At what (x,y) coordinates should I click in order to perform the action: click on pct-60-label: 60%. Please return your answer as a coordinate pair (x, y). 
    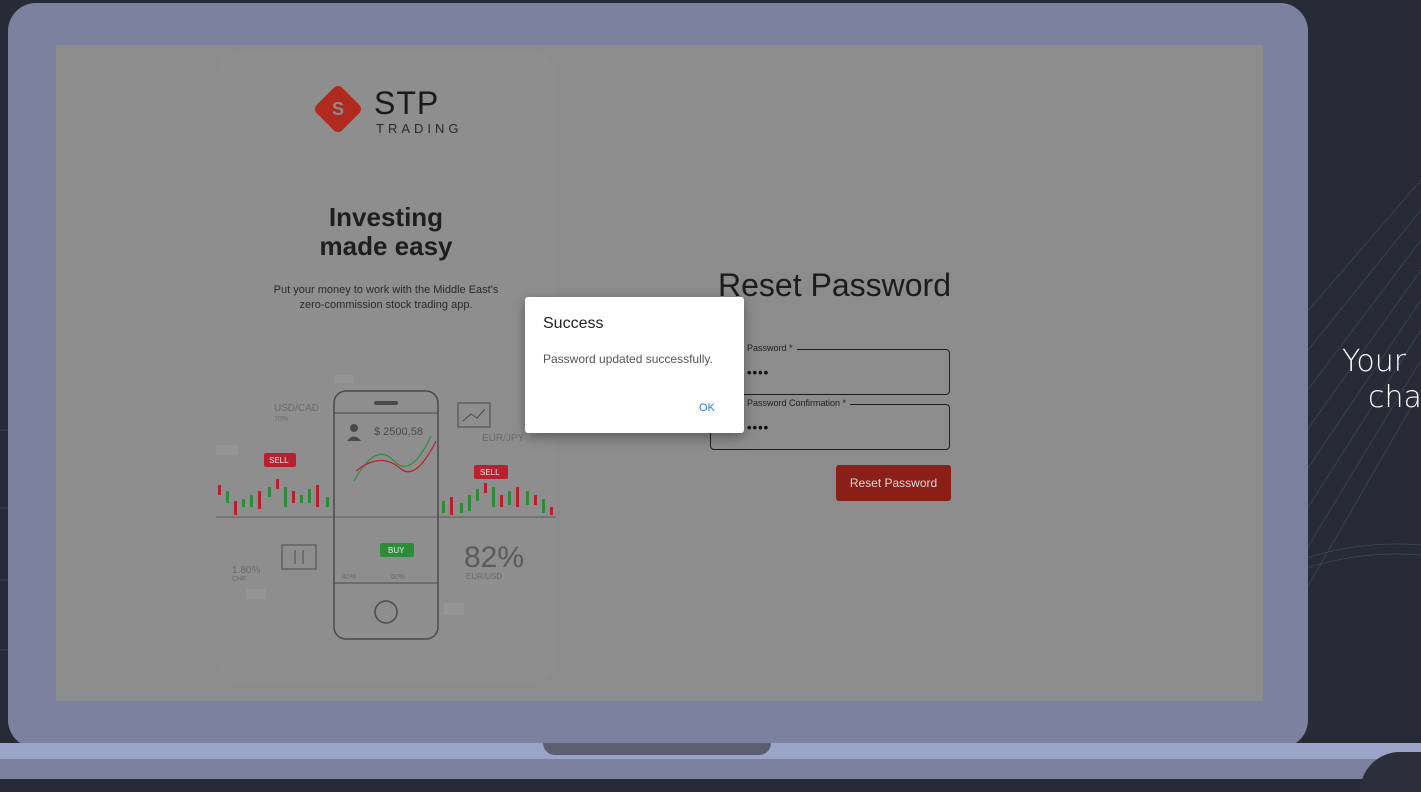
    Looking at the image, I should click on (398, 577).